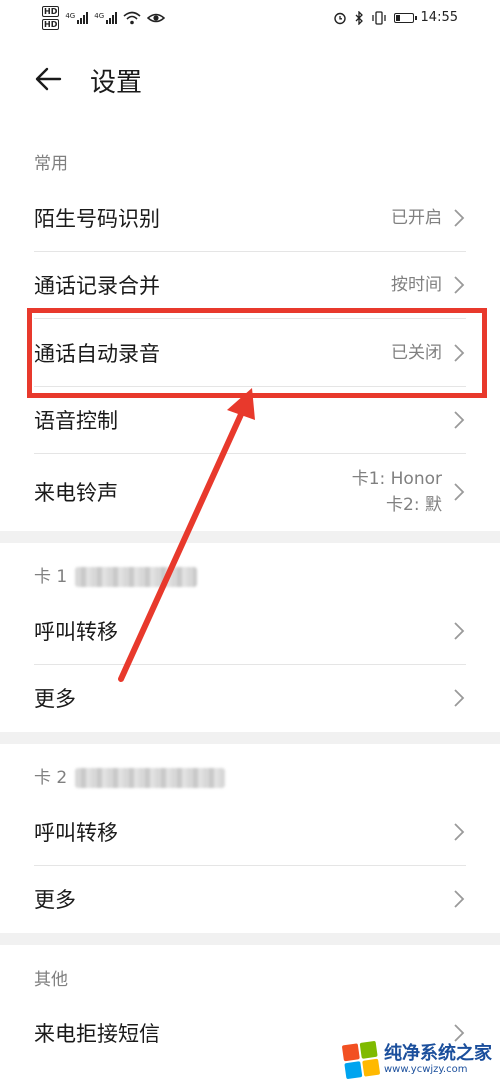 The height and width of the screenshot is (1083, 500). What do you see at coordinates (97, 1034) in the screenshot?
I see `row-label: 来电拒接短信` at bounding box center [97, 1034].